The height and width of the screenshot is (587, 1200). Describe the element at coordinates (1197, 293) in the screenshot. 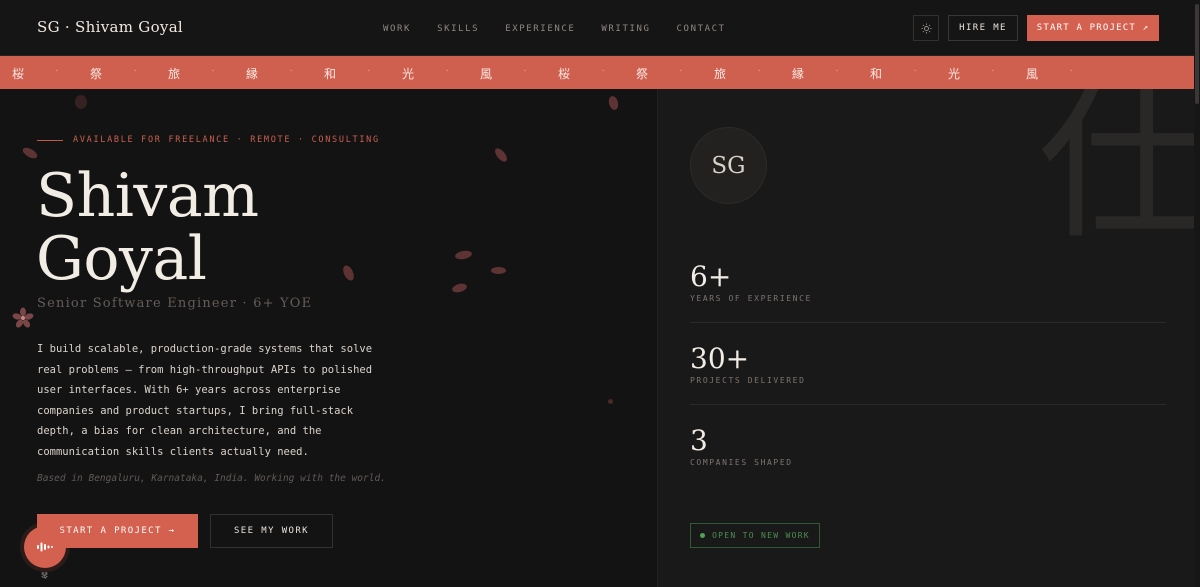

I see `page-scrollbar` at that location.